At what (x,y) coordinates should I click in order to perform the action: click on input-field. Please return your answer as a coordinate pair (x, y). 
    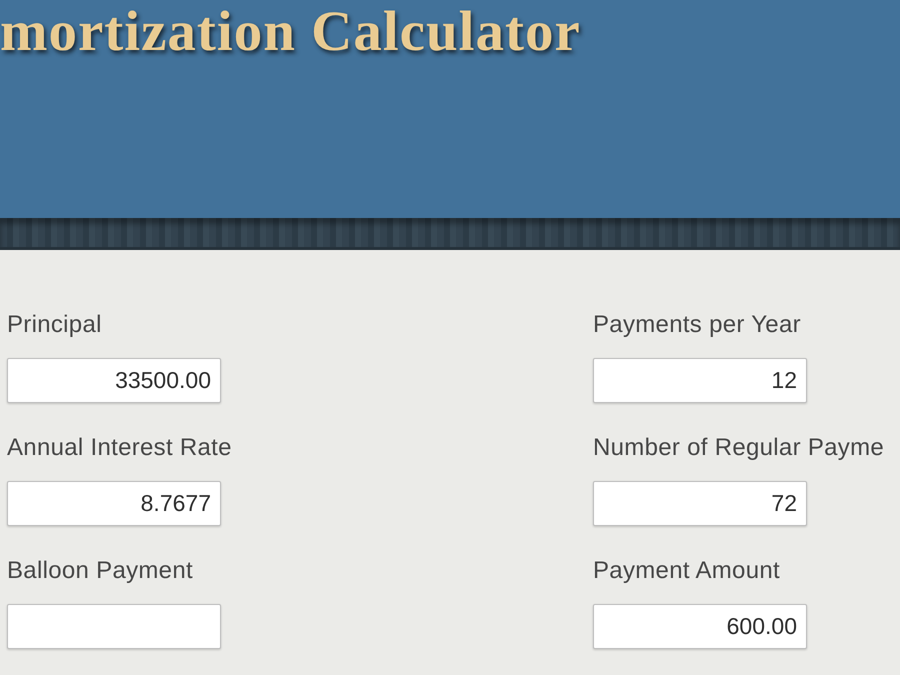
    Looking at the image, I should click on (114, 626).